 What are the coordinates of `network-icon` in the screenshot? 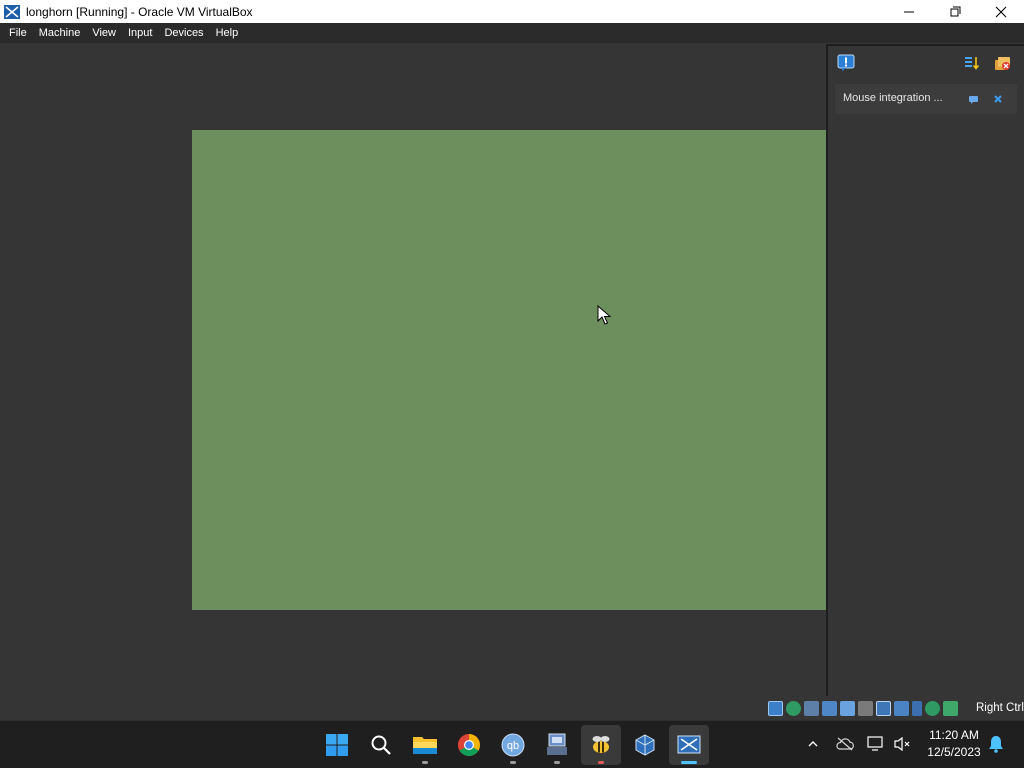 It's located at (829, 708).